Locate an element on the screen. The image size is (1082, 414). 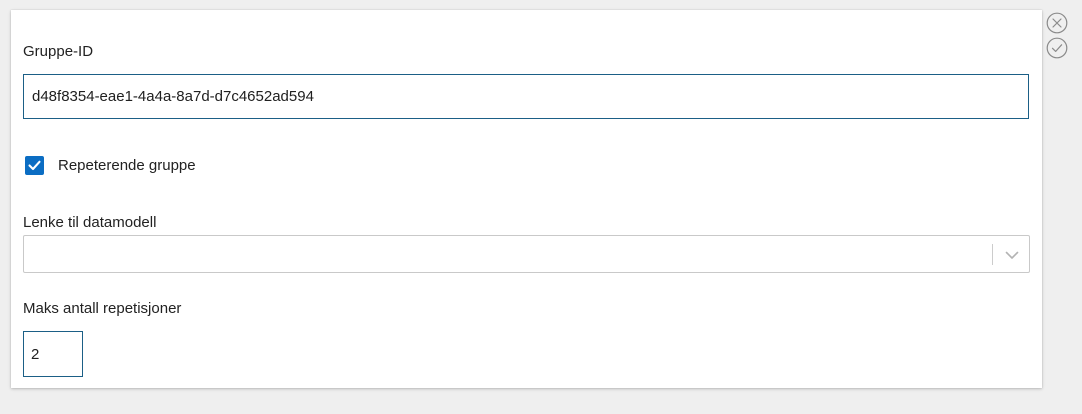
data-model-link-select is located at coordinates (526, 254).